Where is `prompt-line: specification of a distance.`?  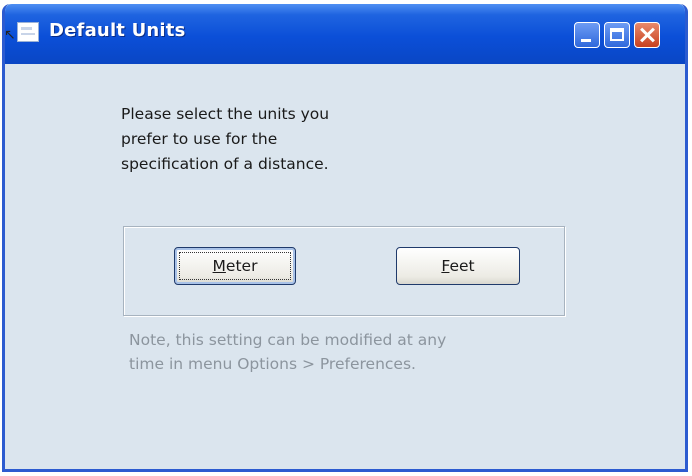
prompt-line: specification of a distance. is located at coordinates (225, 164).